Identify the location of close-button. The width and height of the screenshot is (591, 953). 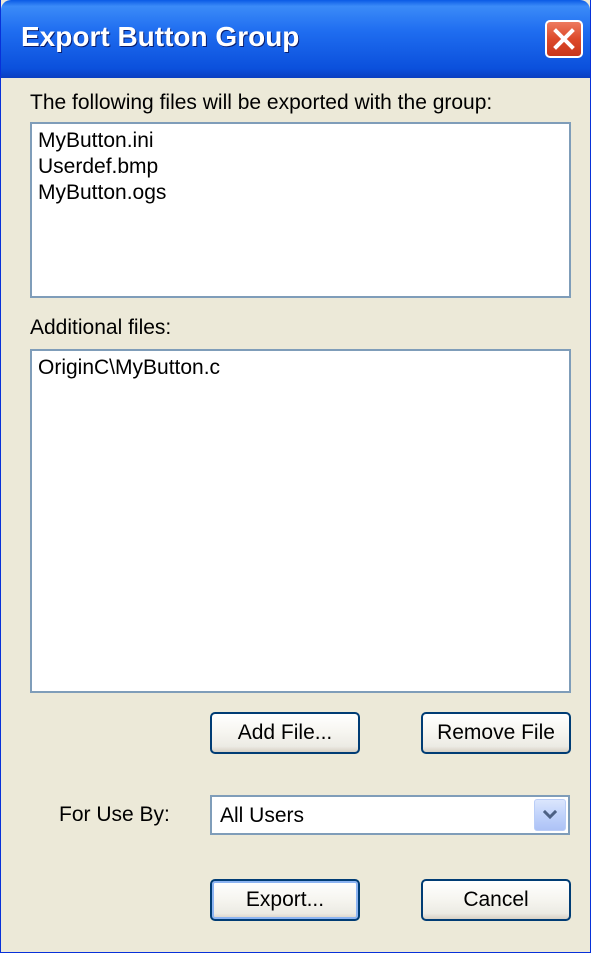
(564, 39).